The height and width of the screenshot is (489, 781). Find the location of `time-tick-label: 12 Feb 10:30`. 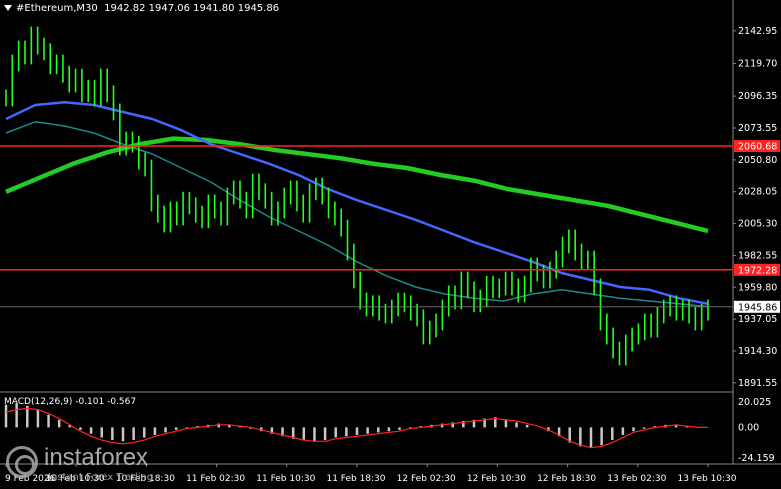

time-tick-label: 12 Feb 10:30 is located at coordinates (496, 479).